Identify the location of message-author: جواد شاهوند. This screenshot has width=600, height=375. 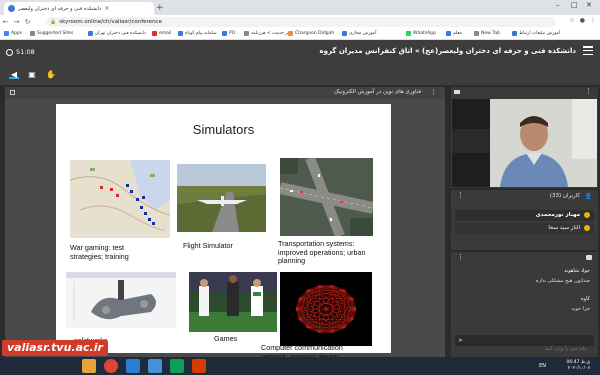
(577, 271).